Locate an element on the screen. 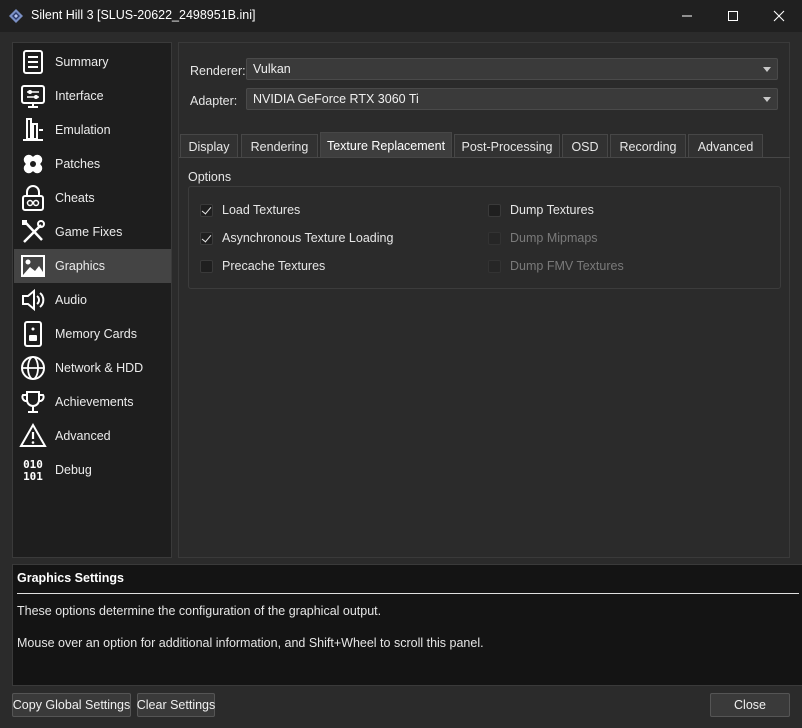 The width and height of the screenshot is (802, 728). dump-mipmaps-checkbox: Dump Mipmaps is located at coordinates (543, 238).